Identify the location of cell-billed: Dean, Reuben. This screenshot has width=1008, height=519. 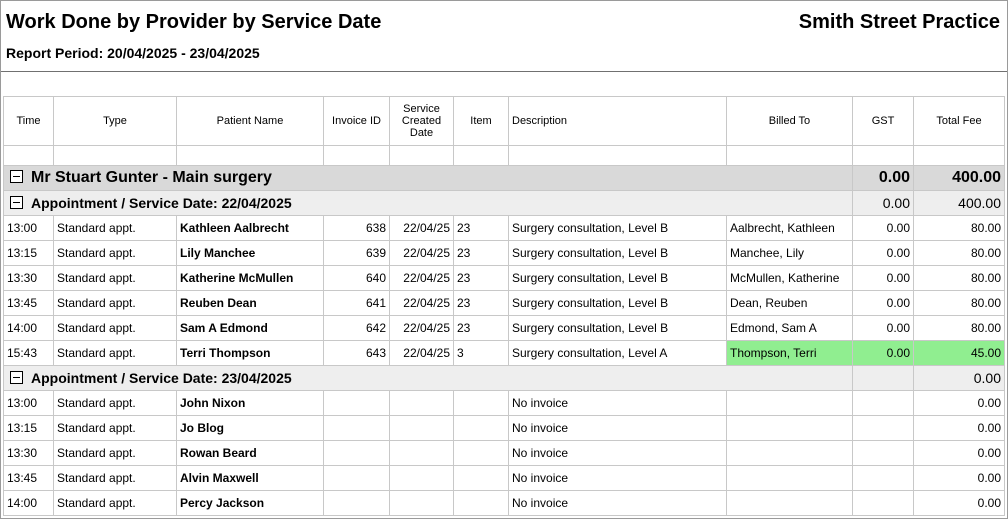
(789, 303).